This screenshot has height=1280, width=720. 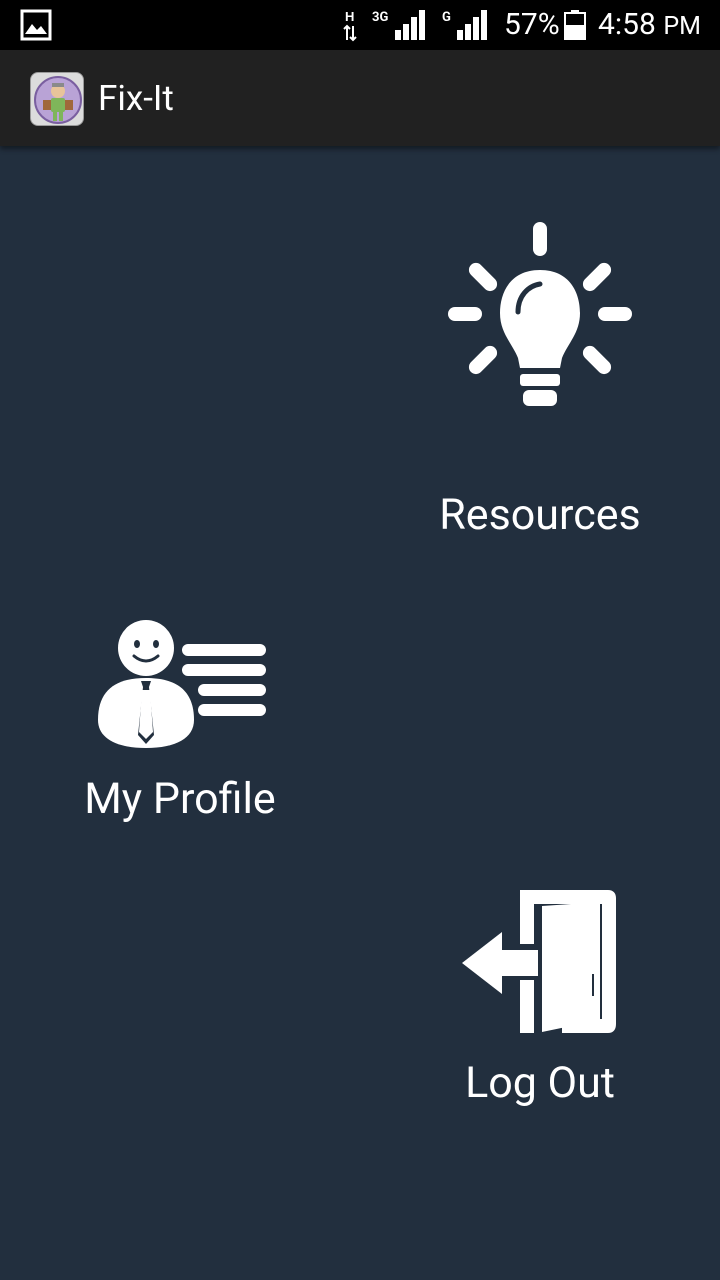 I want to click on lightbulb-icon, so click(x=540, y=314).